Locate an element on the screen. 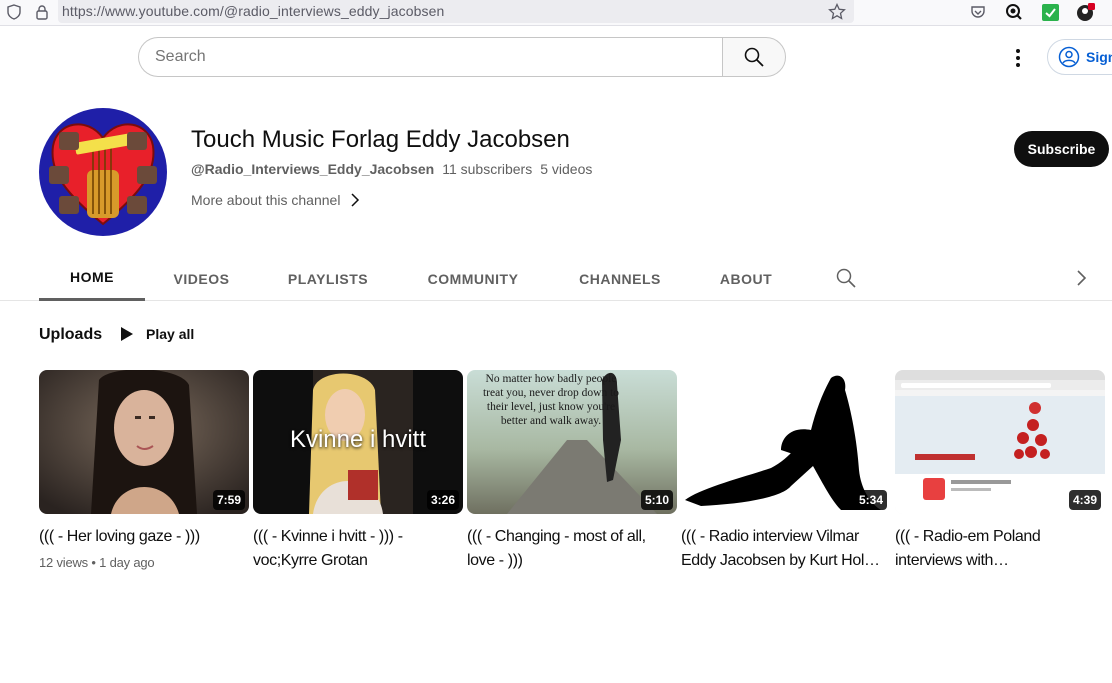  tab-channels: CHANNELS is located at coordinates (620, 278).